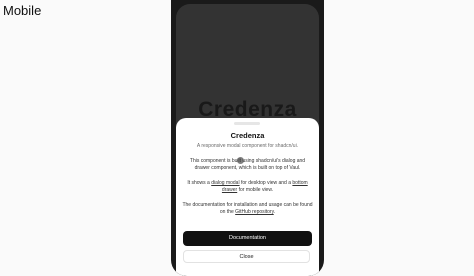  I want to click on cursor-indicator-icon, so click(240, 160).